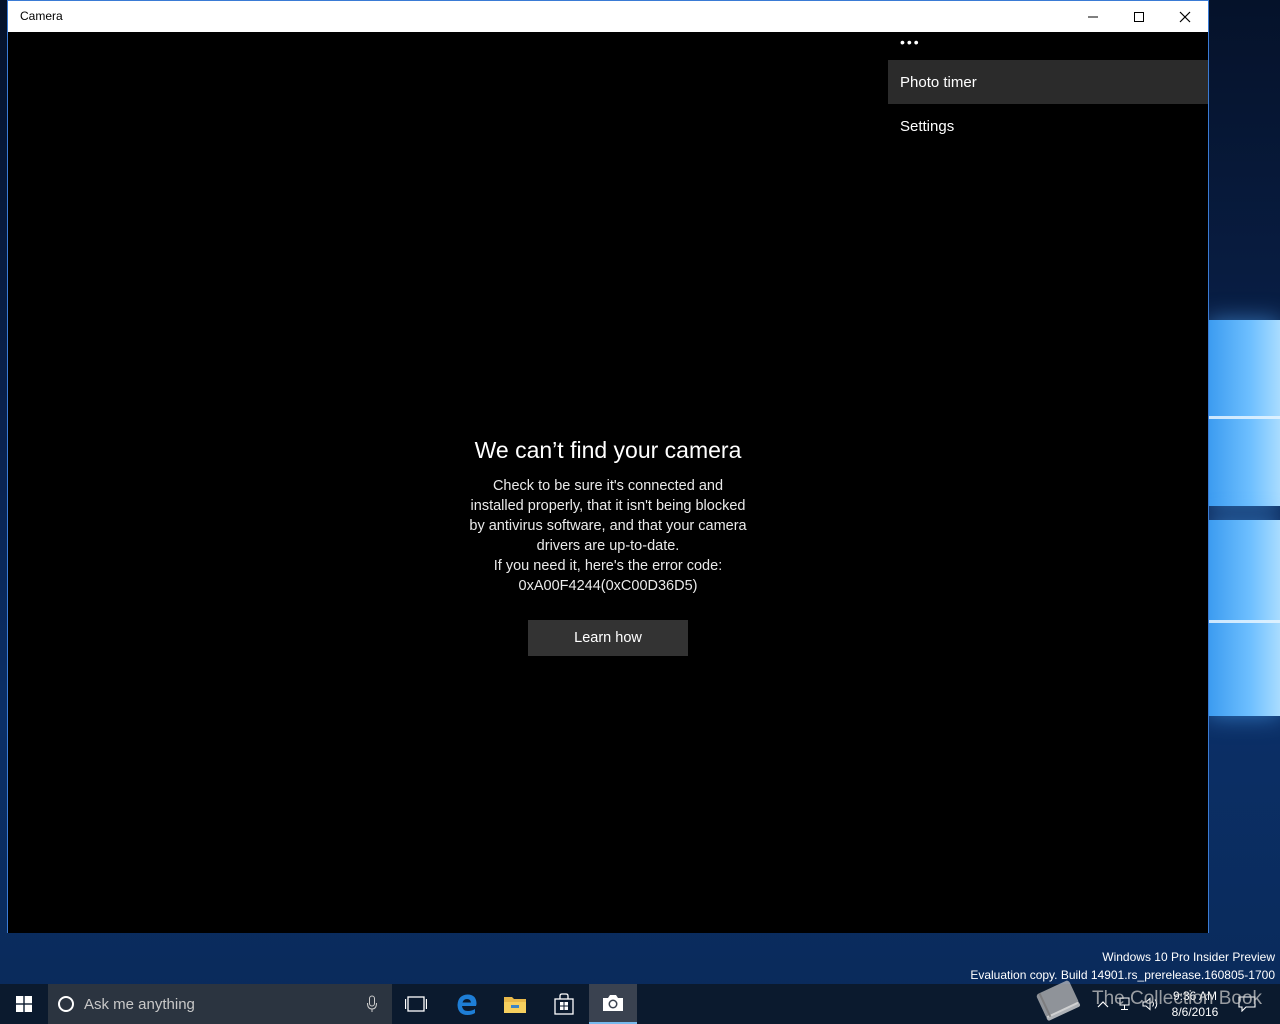  I want to click on microphone-icon, so click(372, 1004).